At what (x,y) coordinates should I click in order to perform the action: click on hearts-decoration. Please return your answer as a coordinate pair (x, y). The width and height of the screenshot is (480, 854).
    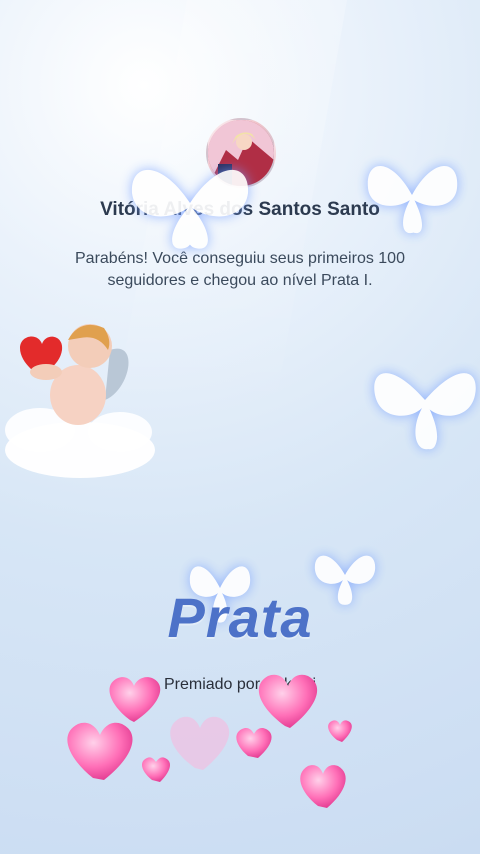
    Looking at the image, I should click on (209, 741).